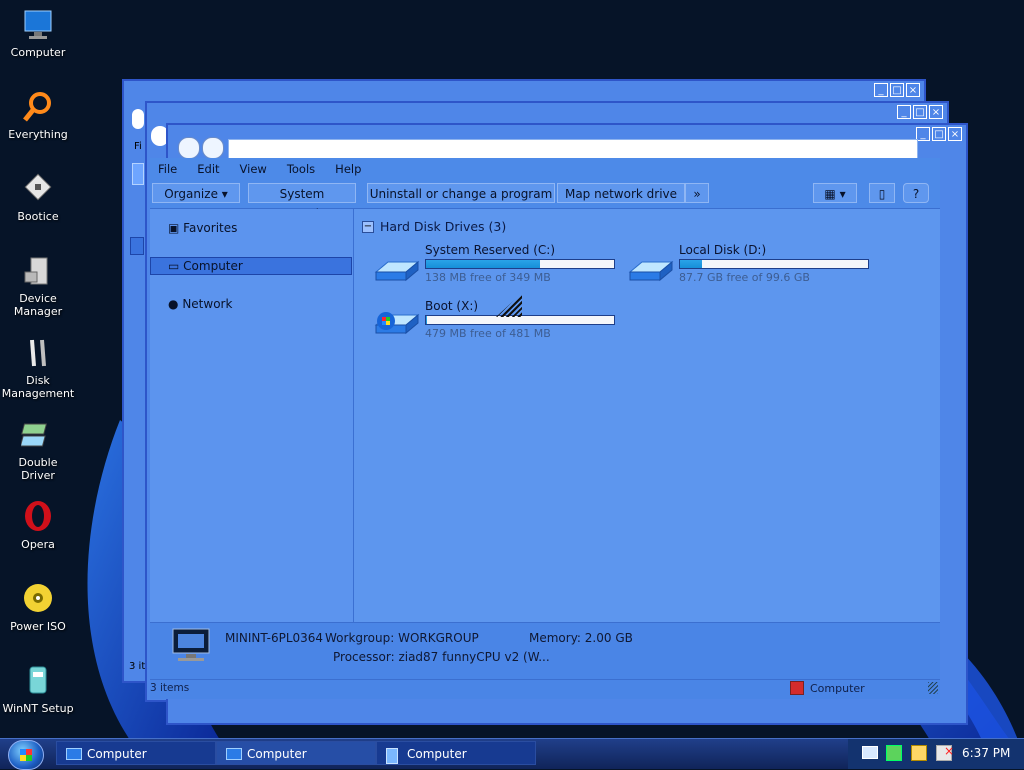 Image resolution: width=1024 pixels, height=770 pixels. What do you see at coordinates (38, 544) in the screenshot?
I see `desktop-icon-label: Opera` at bounding box center [38, 544].